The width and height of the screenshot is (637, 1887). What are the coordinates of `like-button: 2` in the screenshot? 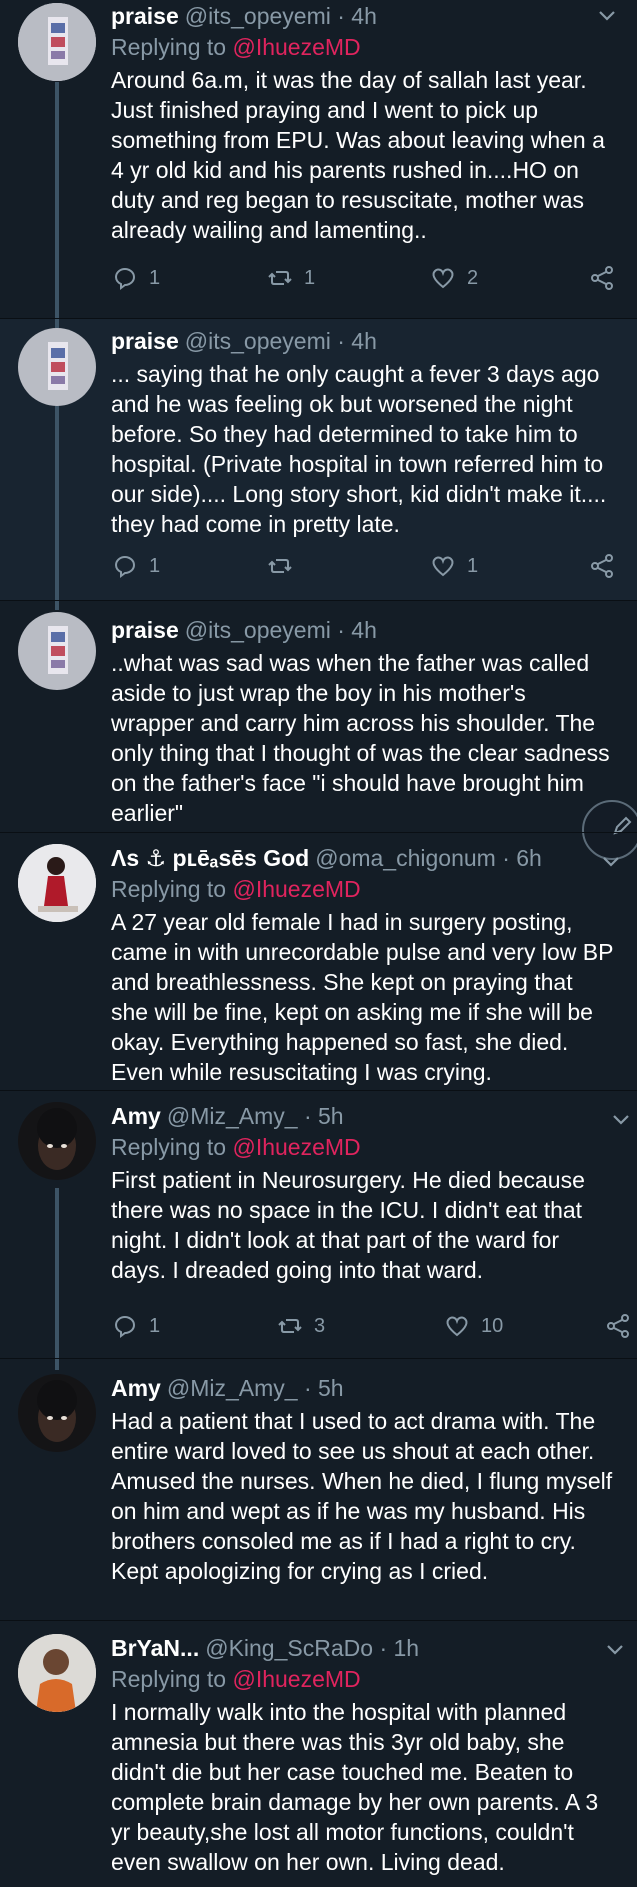 It's located at (453, 278).